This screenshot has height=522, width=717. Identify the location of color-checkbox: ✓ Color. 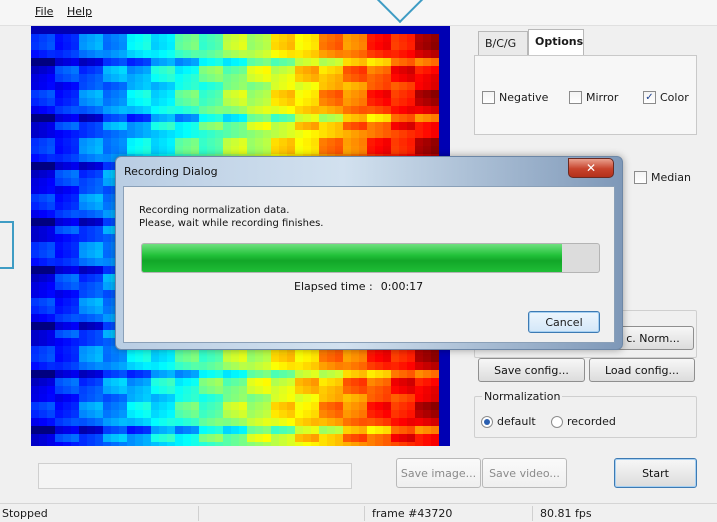
(666, 97).